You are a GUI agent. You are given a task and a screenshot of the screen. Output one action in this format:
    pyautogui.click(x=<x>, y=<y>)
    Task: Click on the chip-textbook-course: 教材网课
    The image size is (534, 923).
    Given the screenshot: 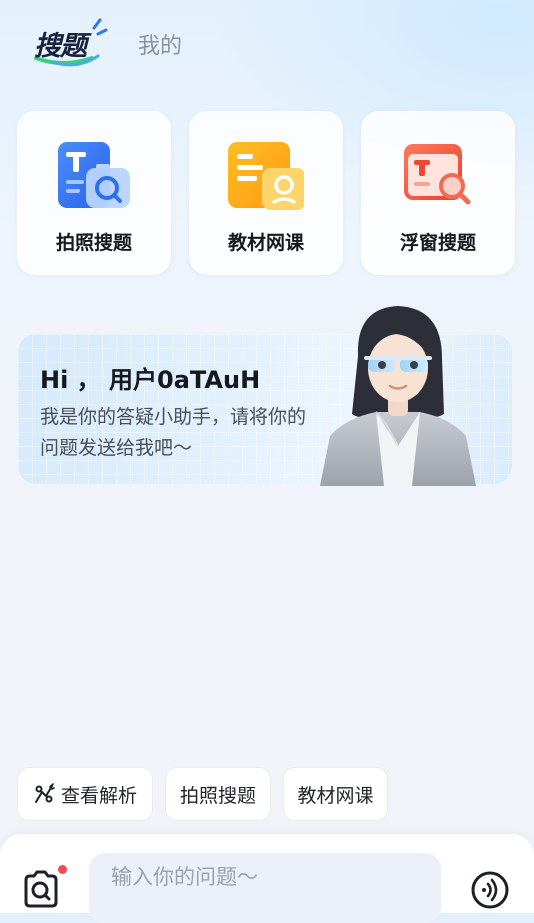 What is the action you would take?
    pyautogui.click(x=335, y=794)
    